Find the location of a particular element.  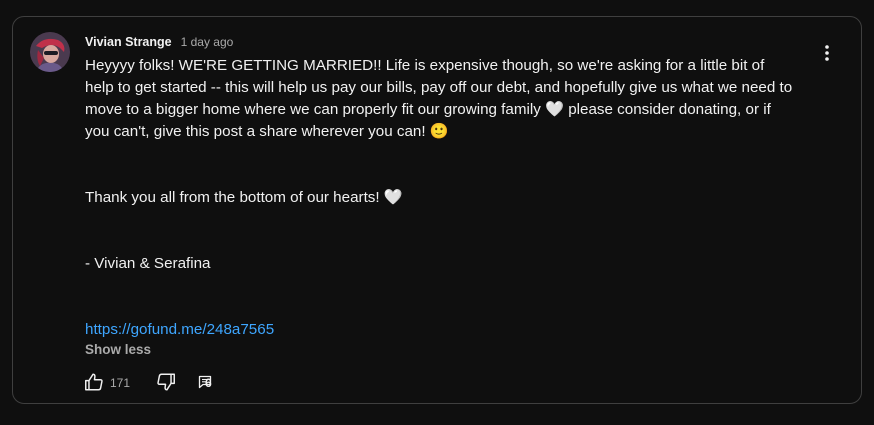

dislike-button is located at coordinates (166, 384).